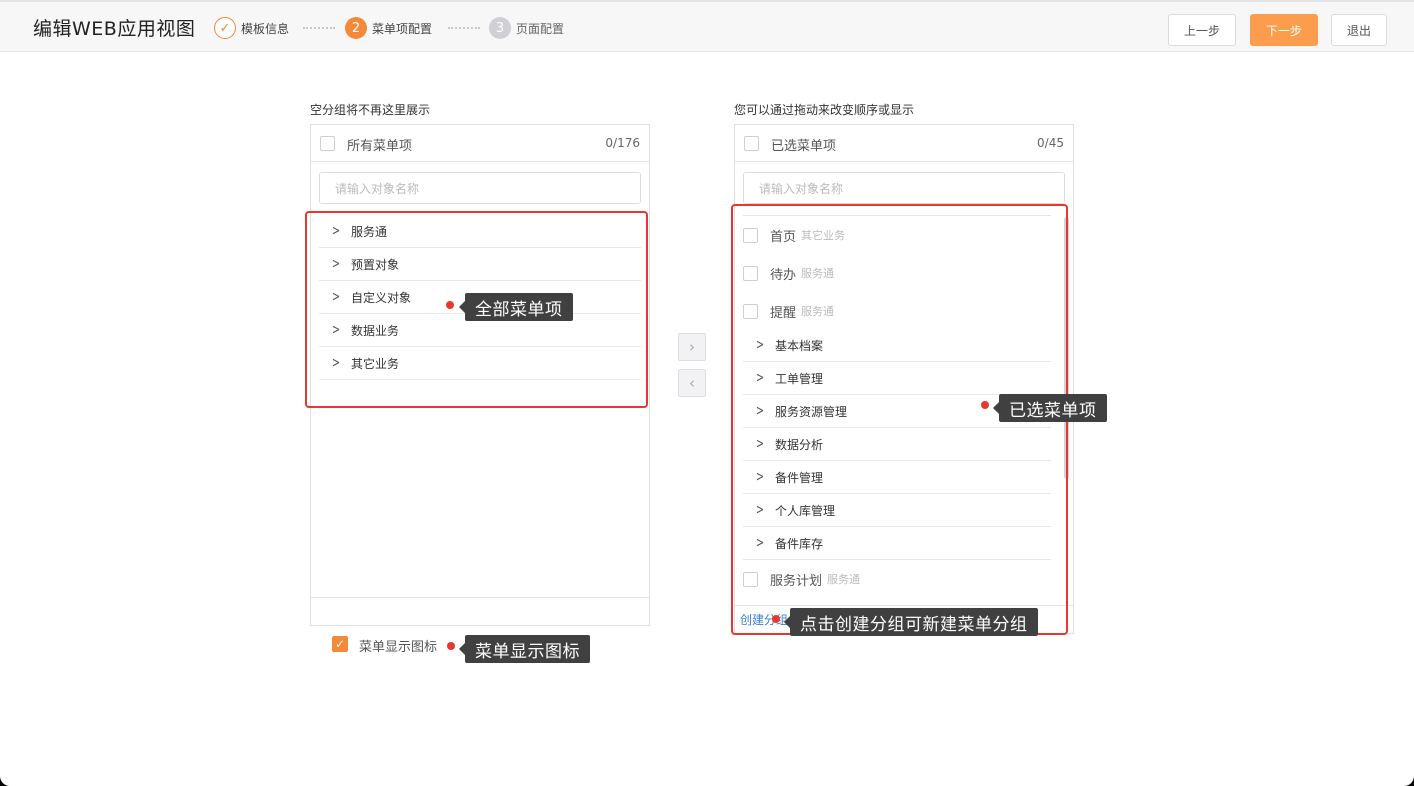 Image resolution: width=1414 pixels, height=786 pixels. Describe the element at coordinates (225, 28) in the screenshot. I see `check-icon: ✓` at that location.